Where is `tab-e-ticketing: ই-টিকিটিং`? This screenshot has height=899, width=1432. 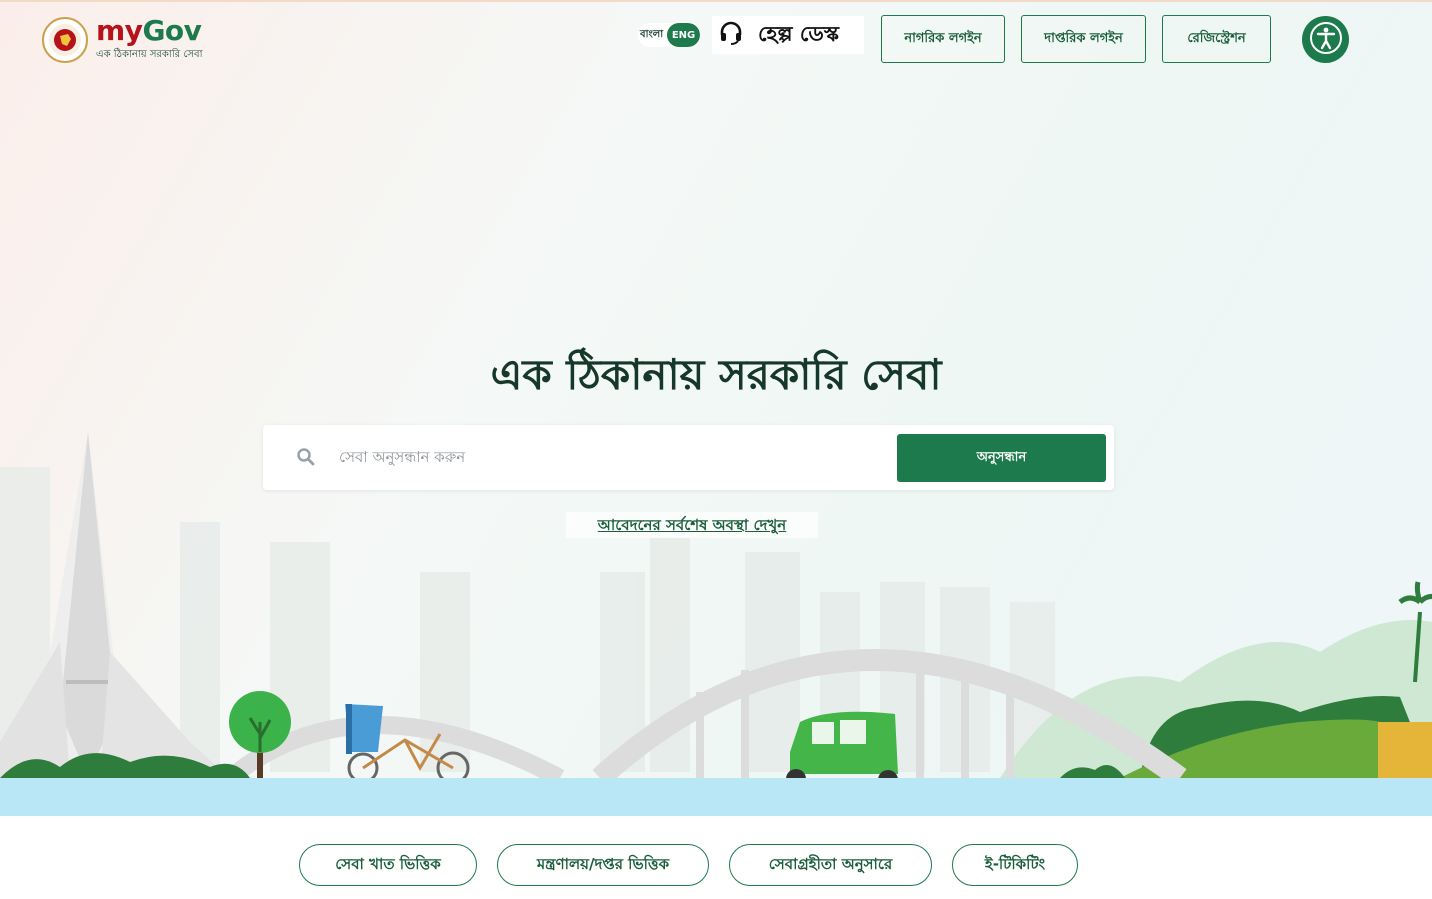 tab-e-ticketing: ই-টিকিটিং is located at coordinates (1015, 865).